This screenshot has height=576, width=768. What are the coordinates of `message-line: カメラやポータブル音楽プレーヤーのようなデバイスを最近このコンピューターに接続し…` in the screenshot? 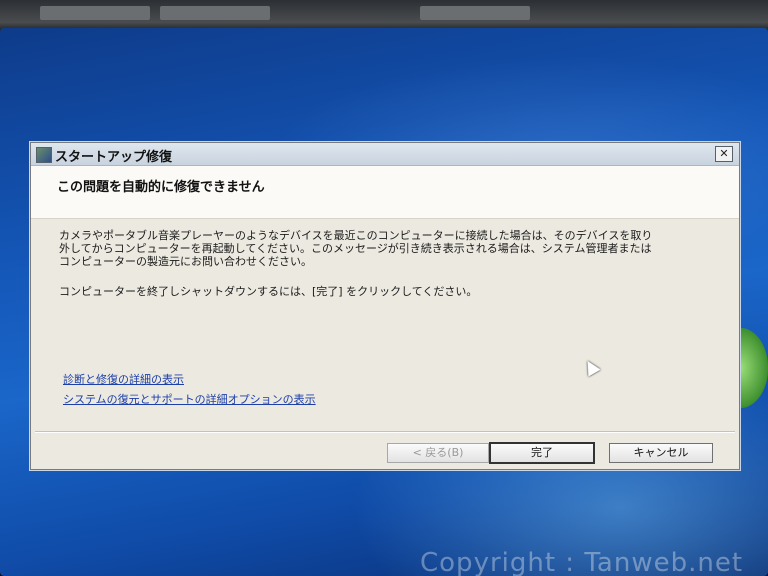 It's located at (356, 235).